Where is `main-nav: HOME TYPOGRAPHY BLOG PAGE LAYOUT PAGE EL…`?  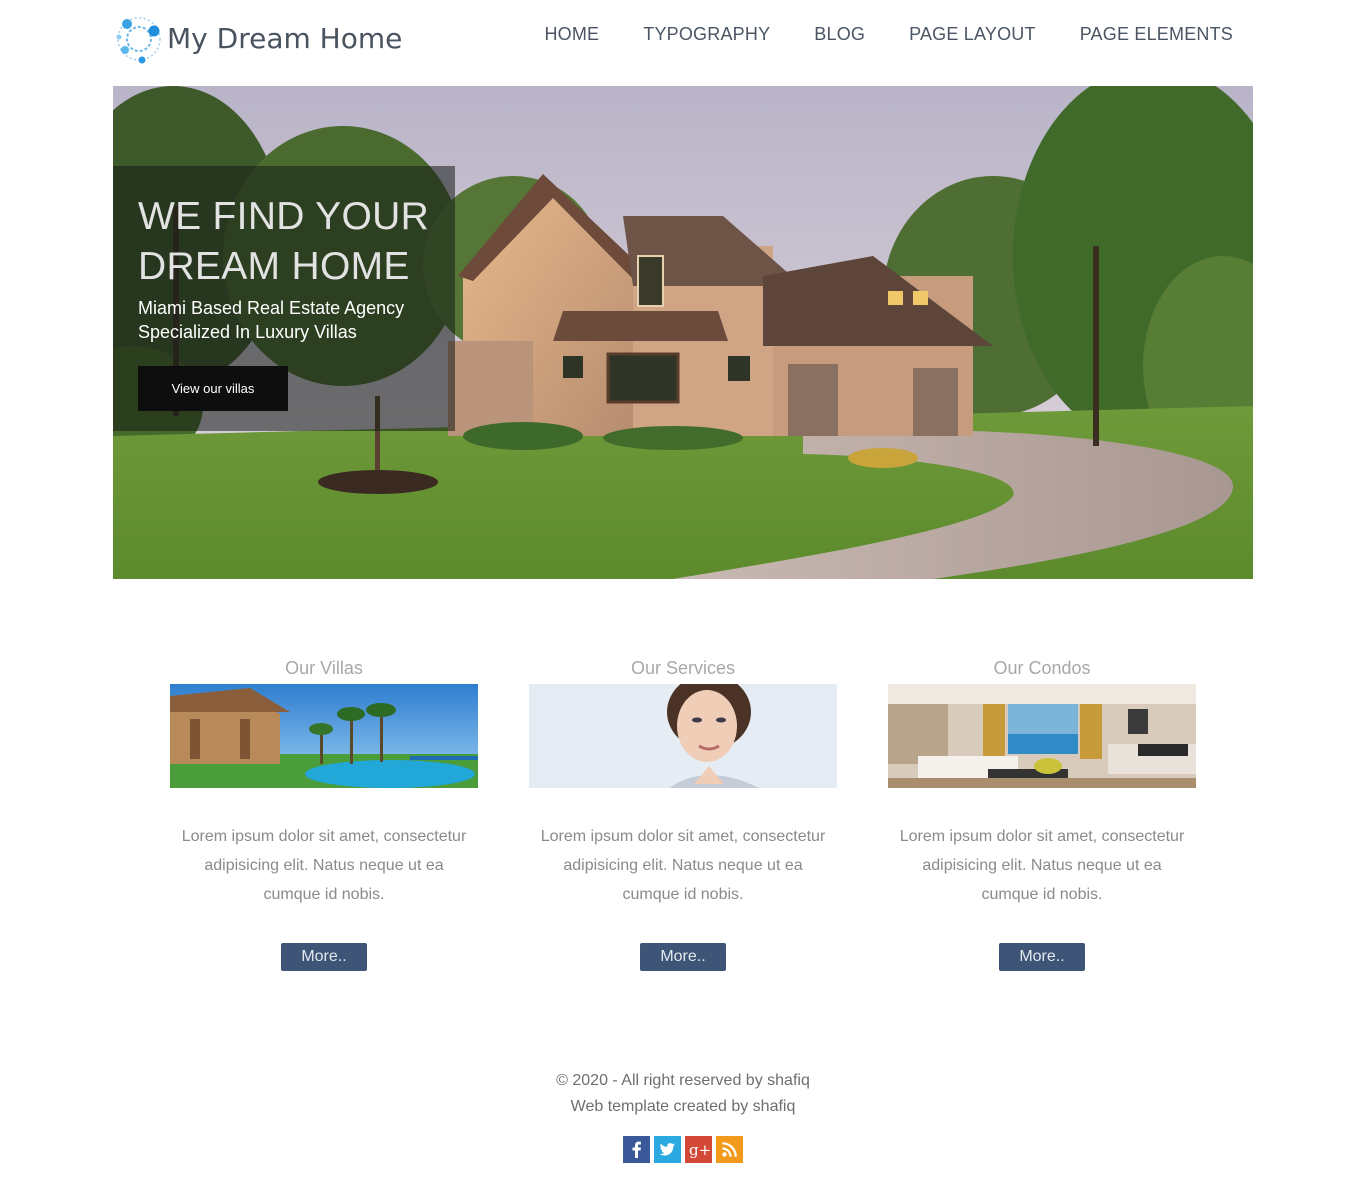
main-nav: HOME TYPOGRAPHY BLOG PAGE LAYOUT PAGE EL… is located at coordinates (888, 34).